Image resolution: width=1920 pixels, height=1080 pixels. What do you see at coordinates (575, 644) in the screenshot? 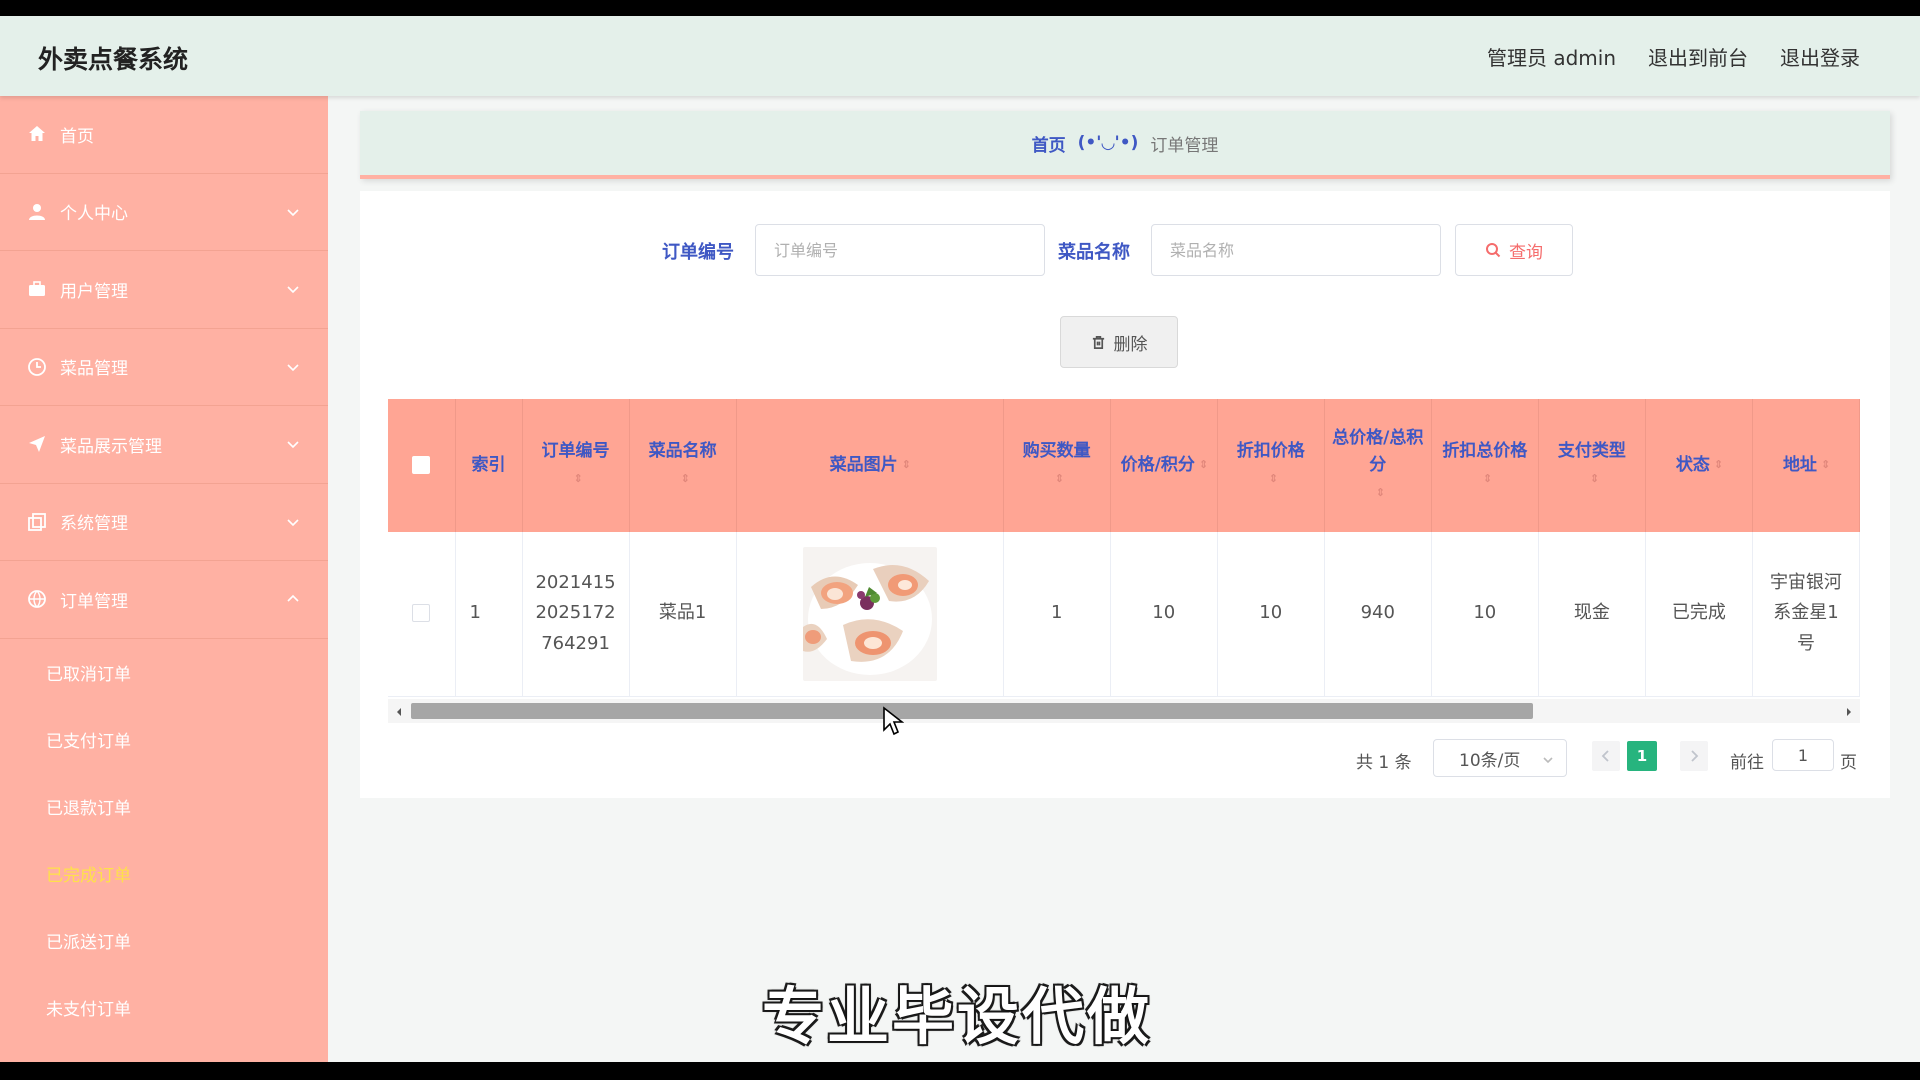
I see `order-no-line: 764291` at bounding box center [575, 644].